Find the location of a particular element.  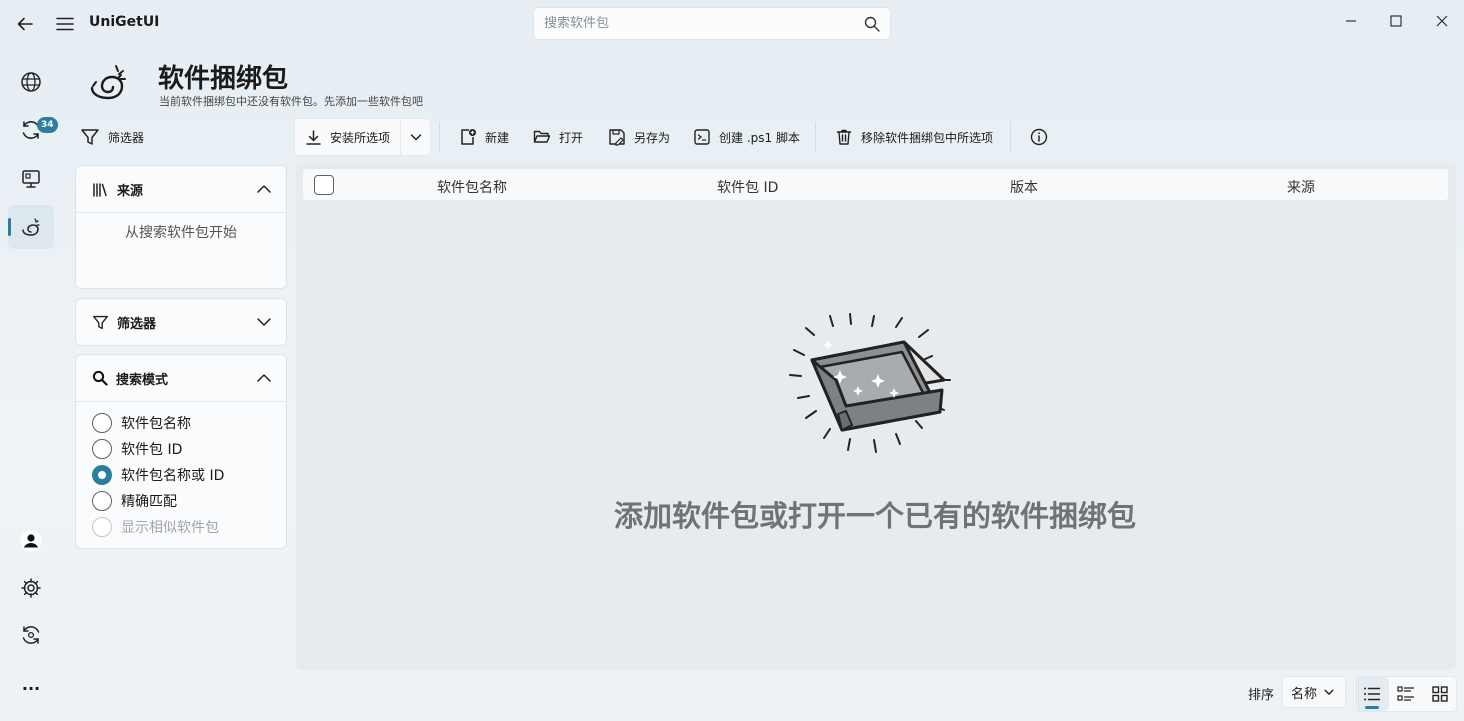

search-mode-option-exact: 精确匹配 is located at coordinates (134, 501).